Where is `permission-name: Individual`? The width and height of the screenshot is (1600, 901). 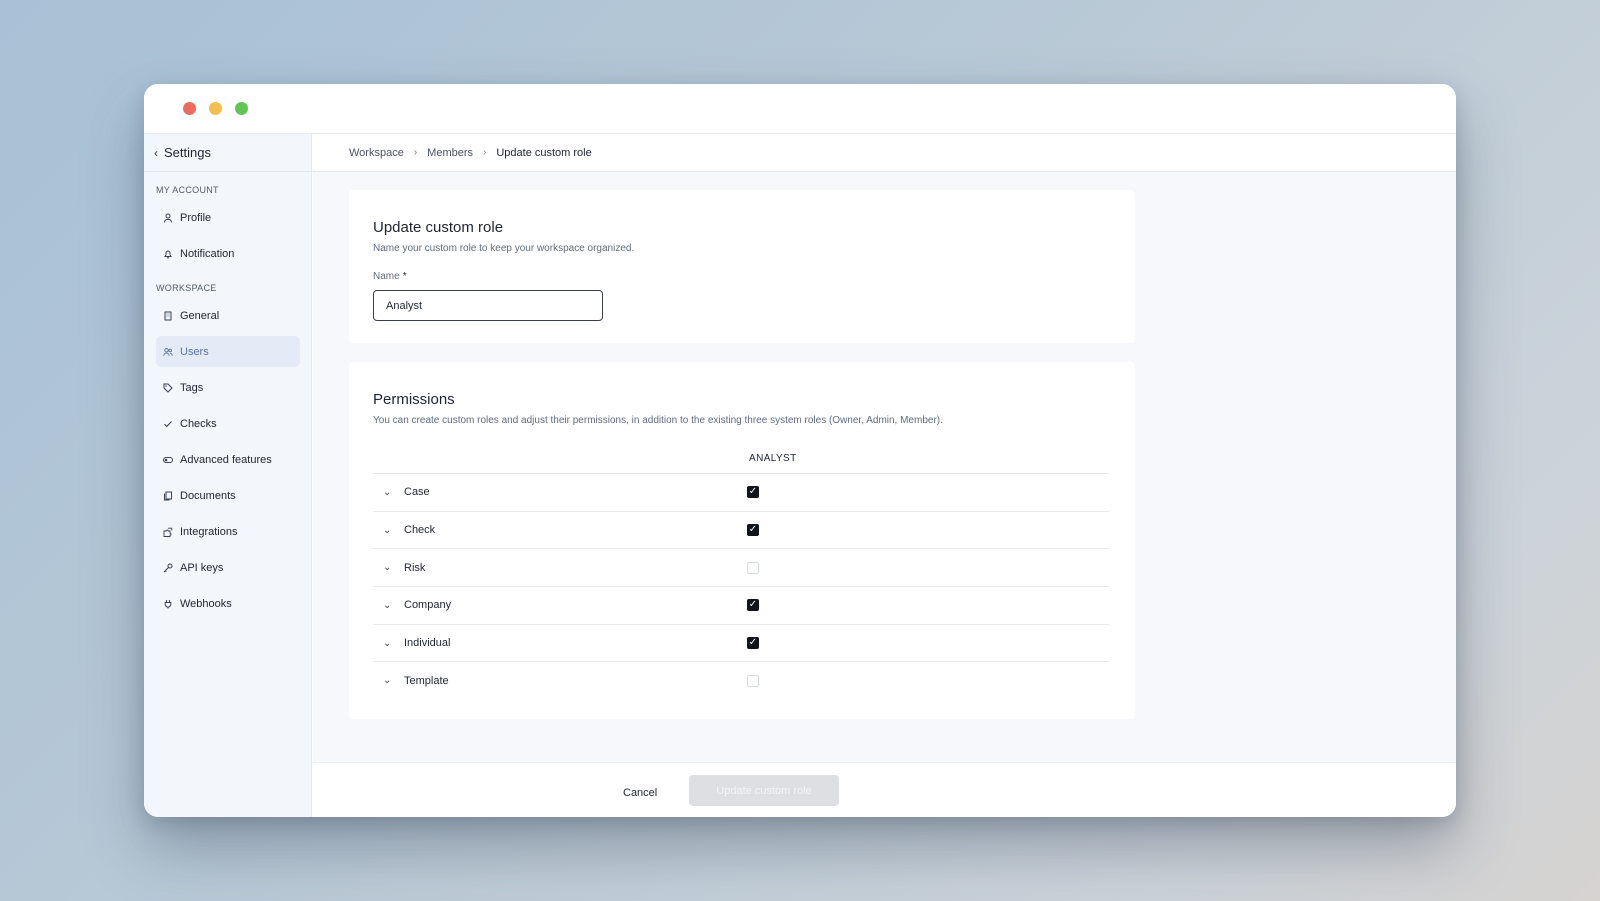 permission-name: Individual is located at coordinates (427, 643).